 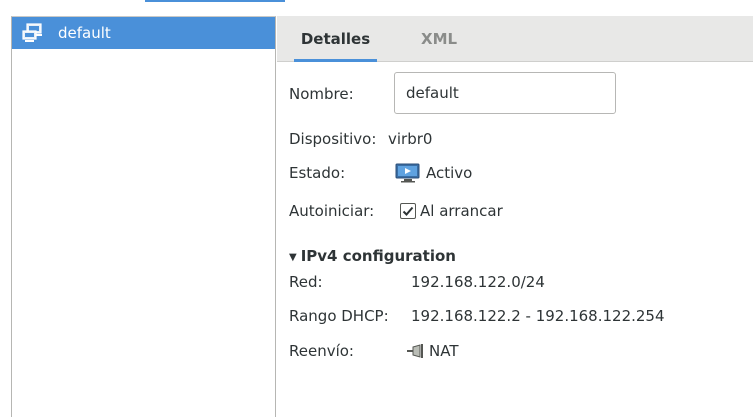 What do you see at coordinates (461, 211) in the screenshot?
I see `autostart-value: Al arrancar` at bounding box center [461, 211].